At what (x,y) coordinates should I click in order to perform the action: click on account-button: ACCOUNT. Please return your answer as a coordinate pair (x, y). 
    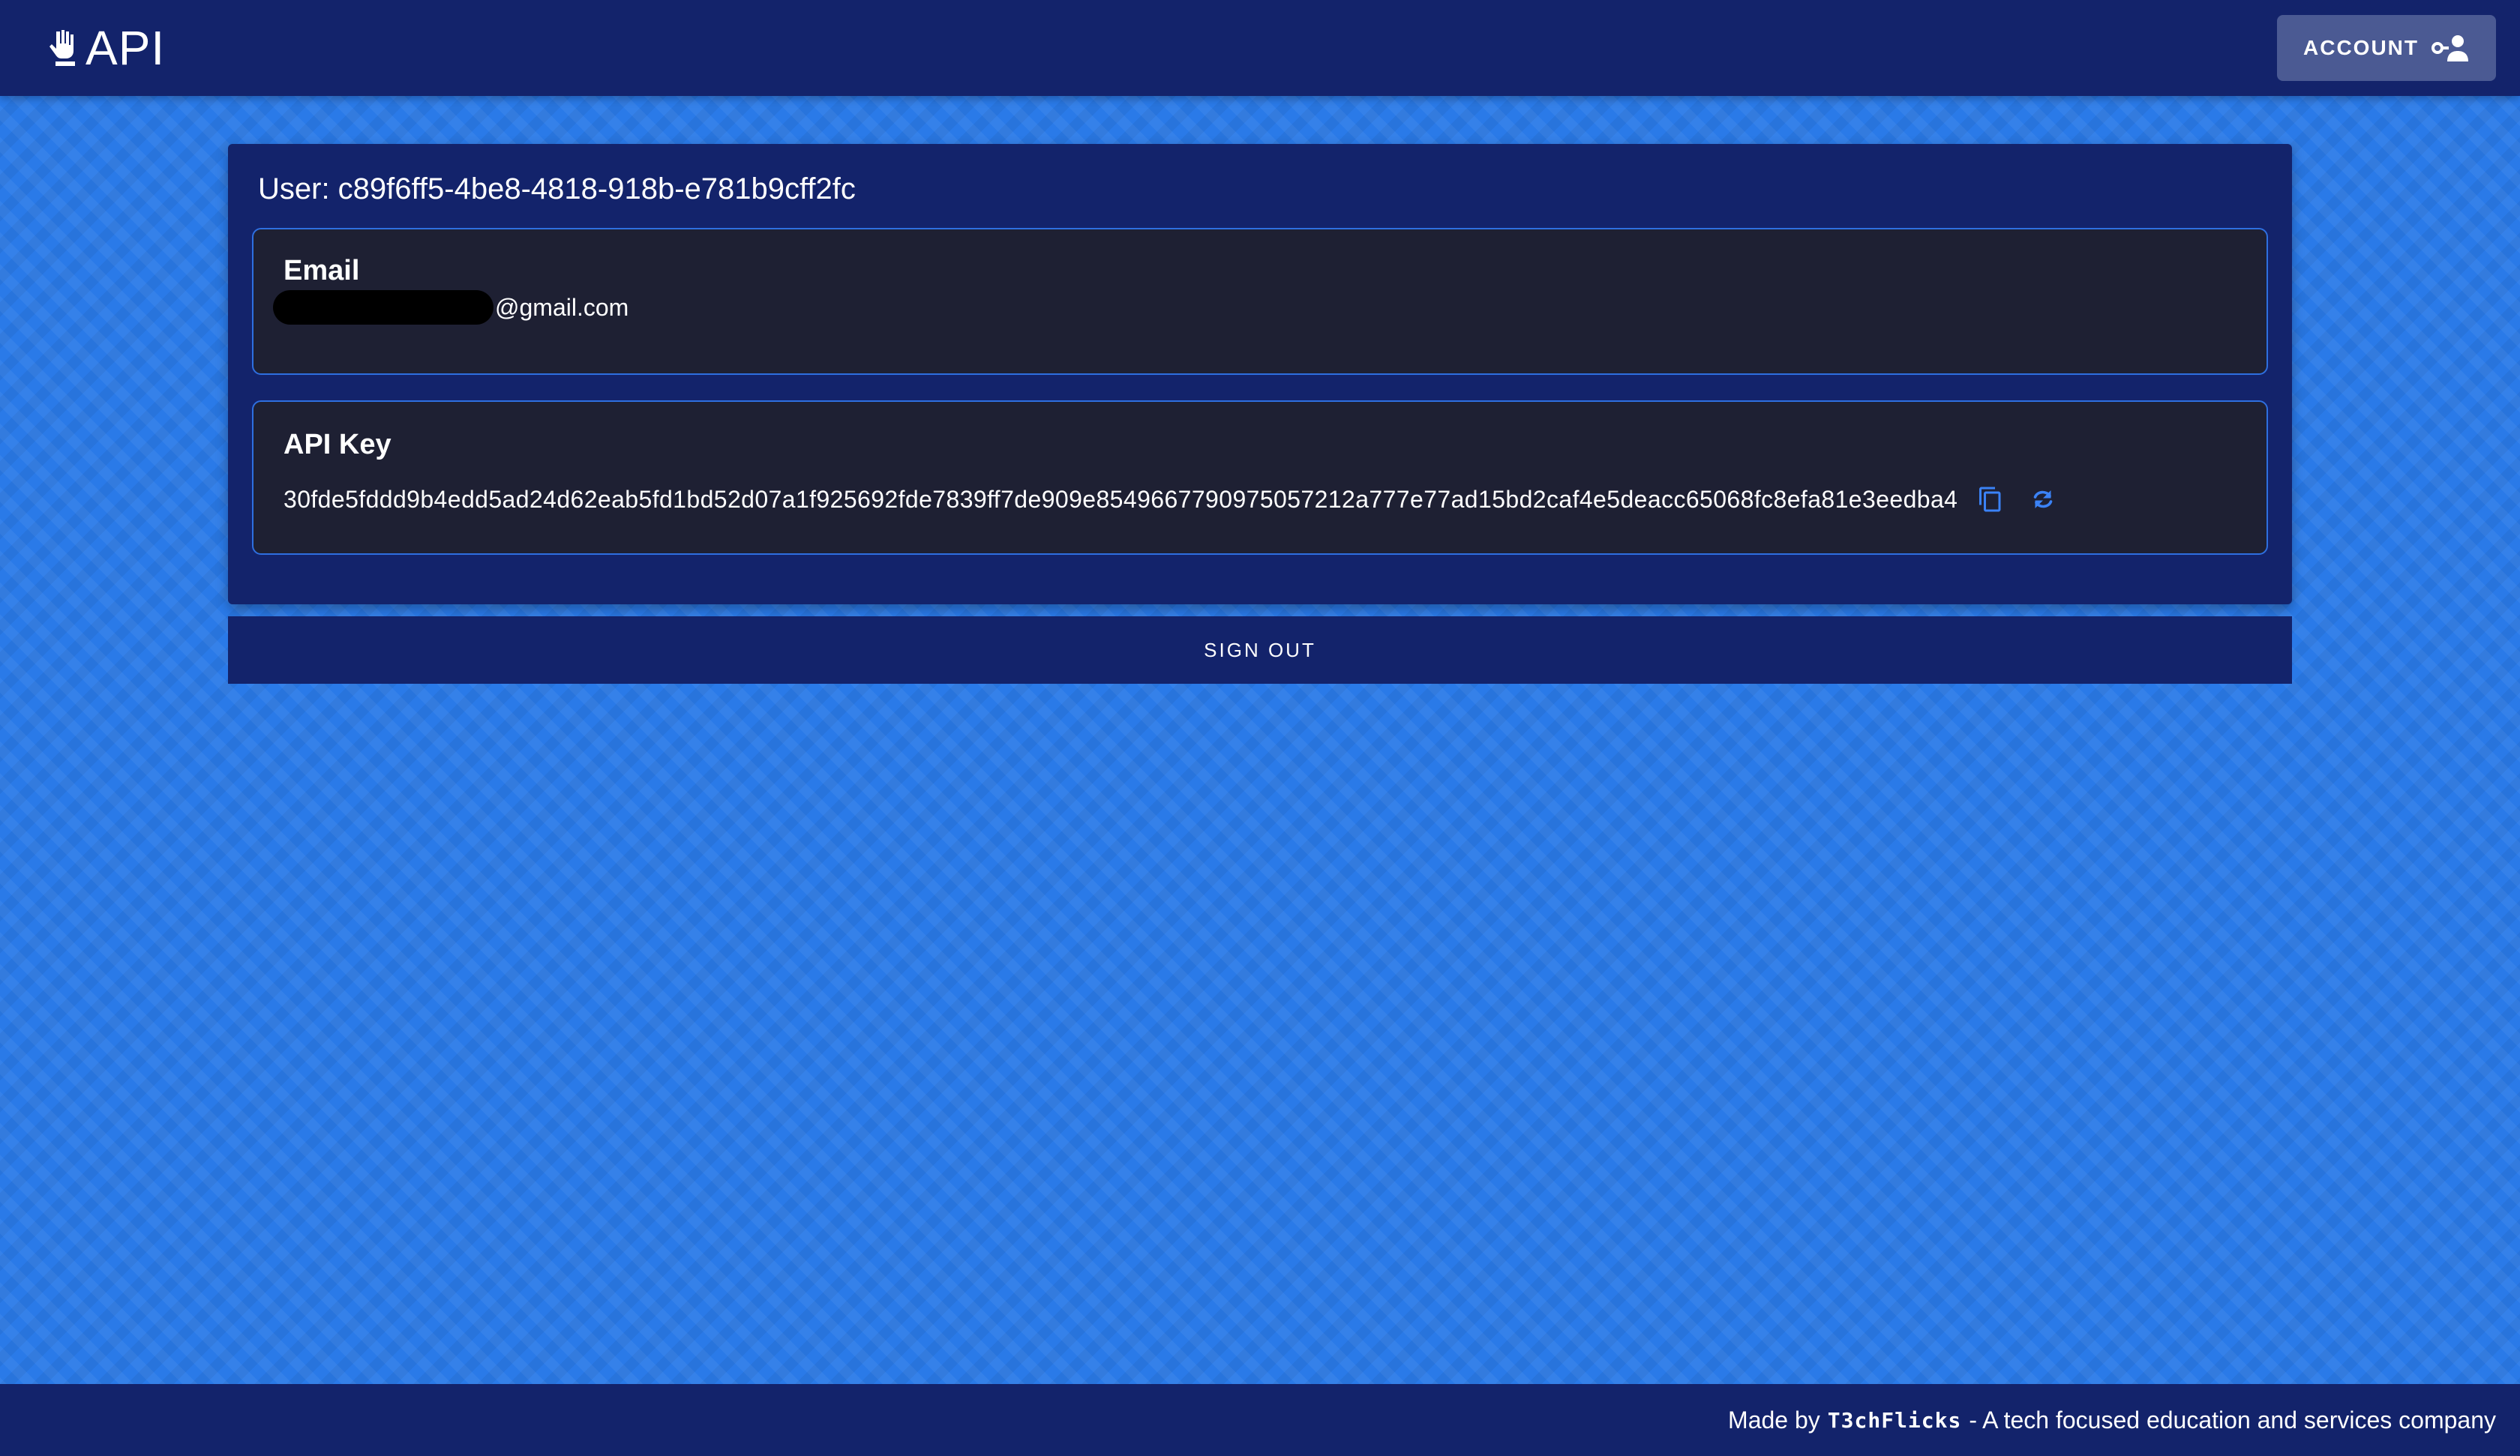
    Looking at the image, I should click on (2386, 48).